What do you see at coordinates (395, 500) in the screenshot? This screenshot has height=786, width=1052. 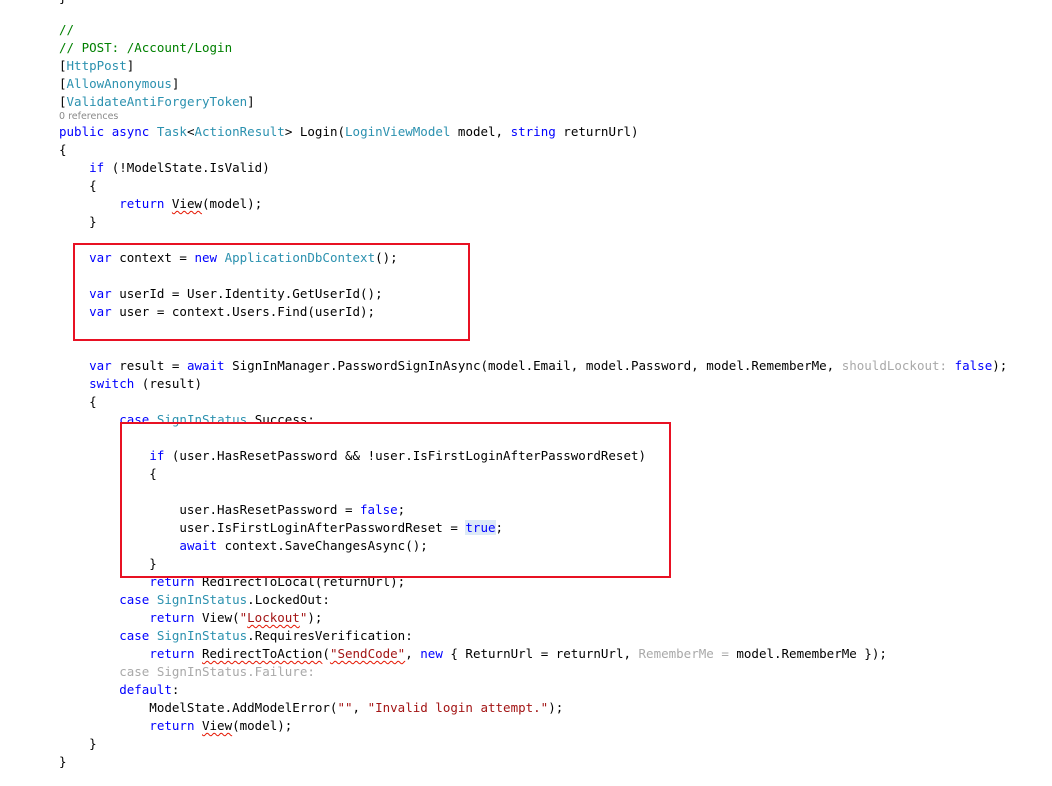 I see `highlight-box-password-reset-block` at bounding box center [395, 500].